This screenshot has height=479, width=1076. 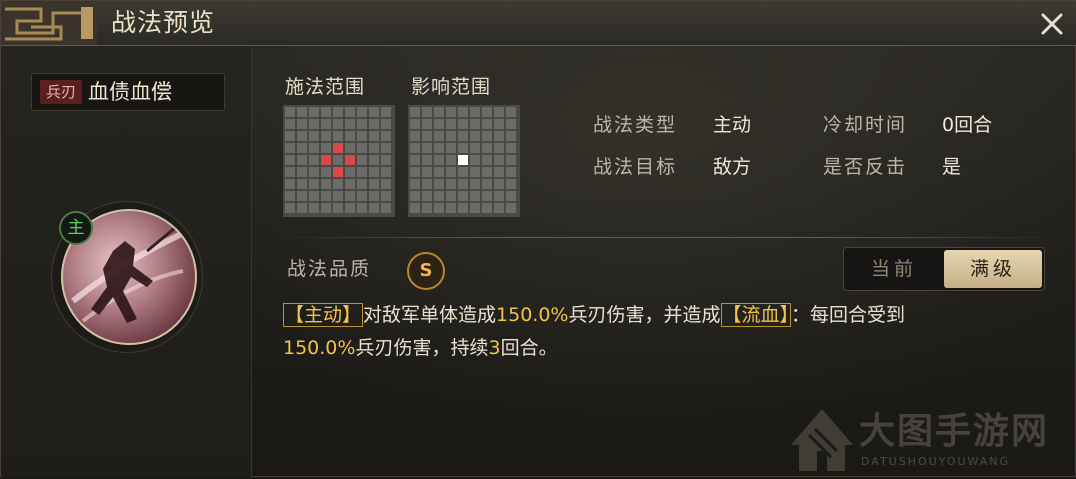 I want to click on description-text: 回合。, so click(x=529, y=348).